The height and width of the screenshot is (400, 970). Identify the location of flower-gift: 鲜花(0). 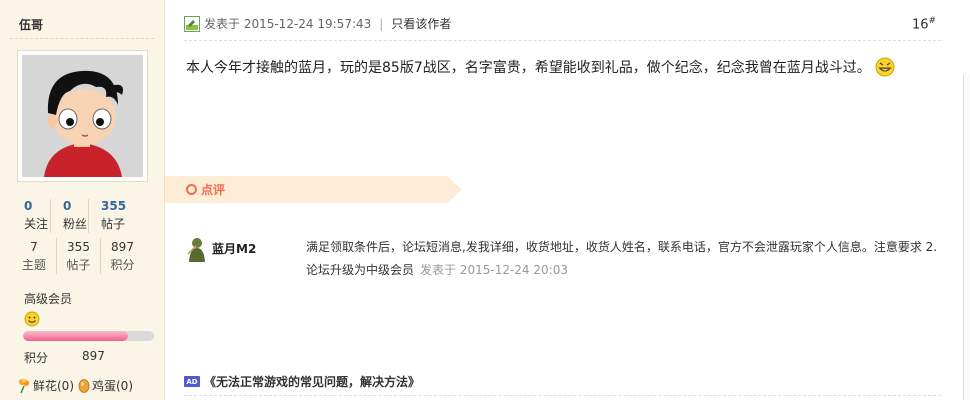
(45, 385).